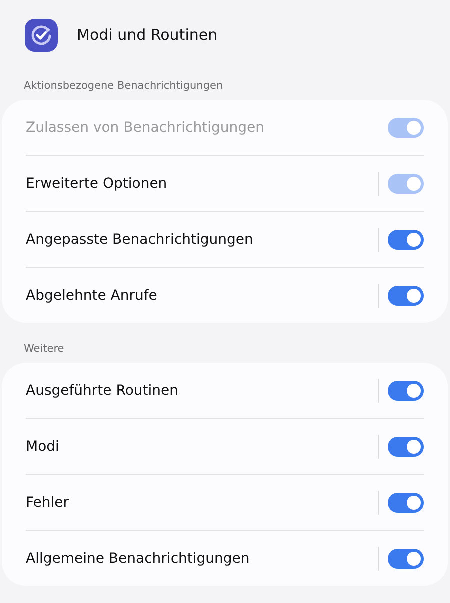 The height and width of the screenshot is (603, 450). What do you see at coordinates (48, 502) in the screenshot?
I see `setting-label: Fehler` at bounding box center [48, 502].